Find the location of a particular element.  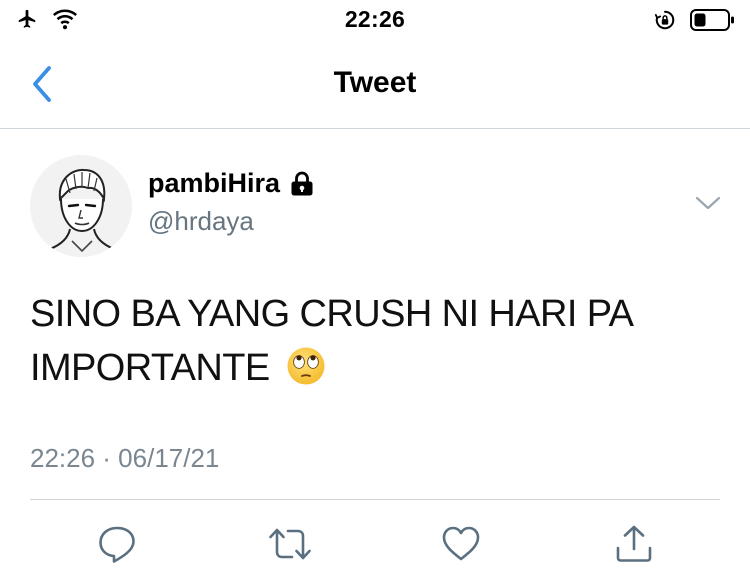

avatar is located at coordinates (81, 206).